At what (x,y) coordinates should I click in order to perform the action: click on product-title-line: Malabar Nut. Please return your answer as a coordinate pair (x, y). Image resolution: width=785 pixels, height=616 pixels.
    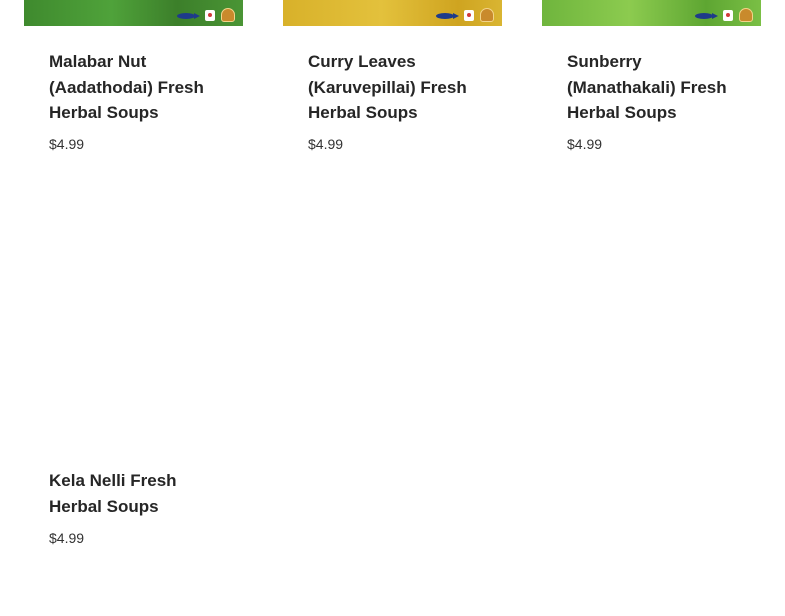
    Looking at the image, I should click on (98, 61).